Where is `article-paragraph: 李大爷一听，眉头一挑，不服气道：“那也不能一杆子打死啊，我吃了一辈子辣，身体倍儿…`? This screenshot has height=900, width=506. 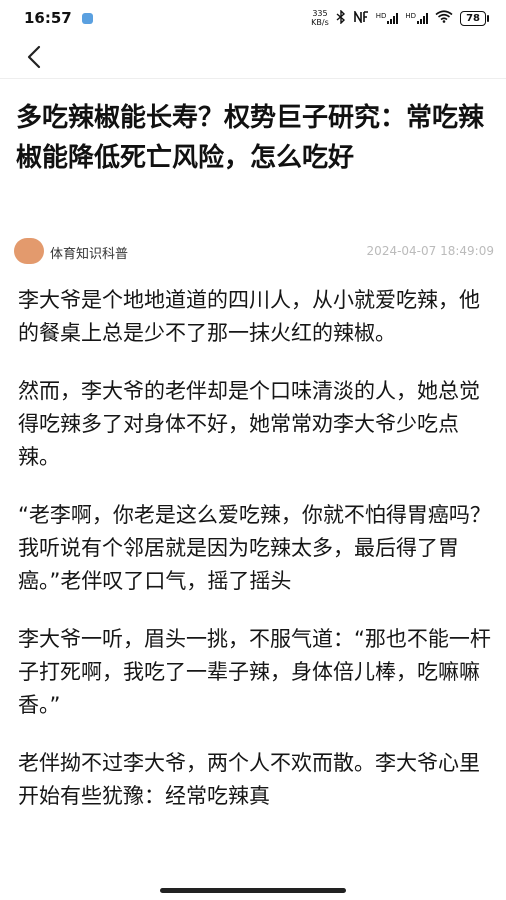 article-paragraph: 李大爷一听，眉头一挑，不服气道：“那也不能一杆子打死啊，我吃了一辈子辣，身体倍儿… is located at coordinates (254, 672).